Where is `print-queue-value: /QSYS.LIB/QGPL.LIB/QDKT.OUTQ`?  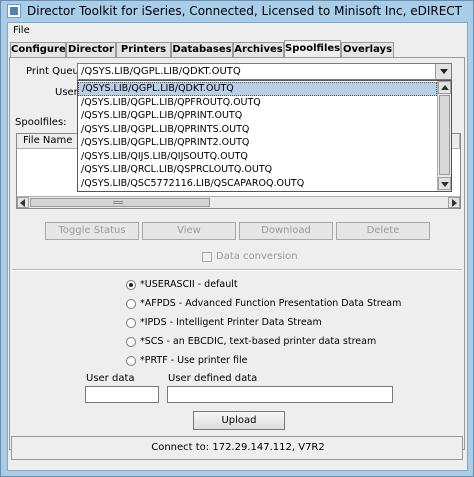 print-queue-value: /QSYS.LIB/QGPL.LIB/QDKT.OUTQ is located at coordinates (161, 71).